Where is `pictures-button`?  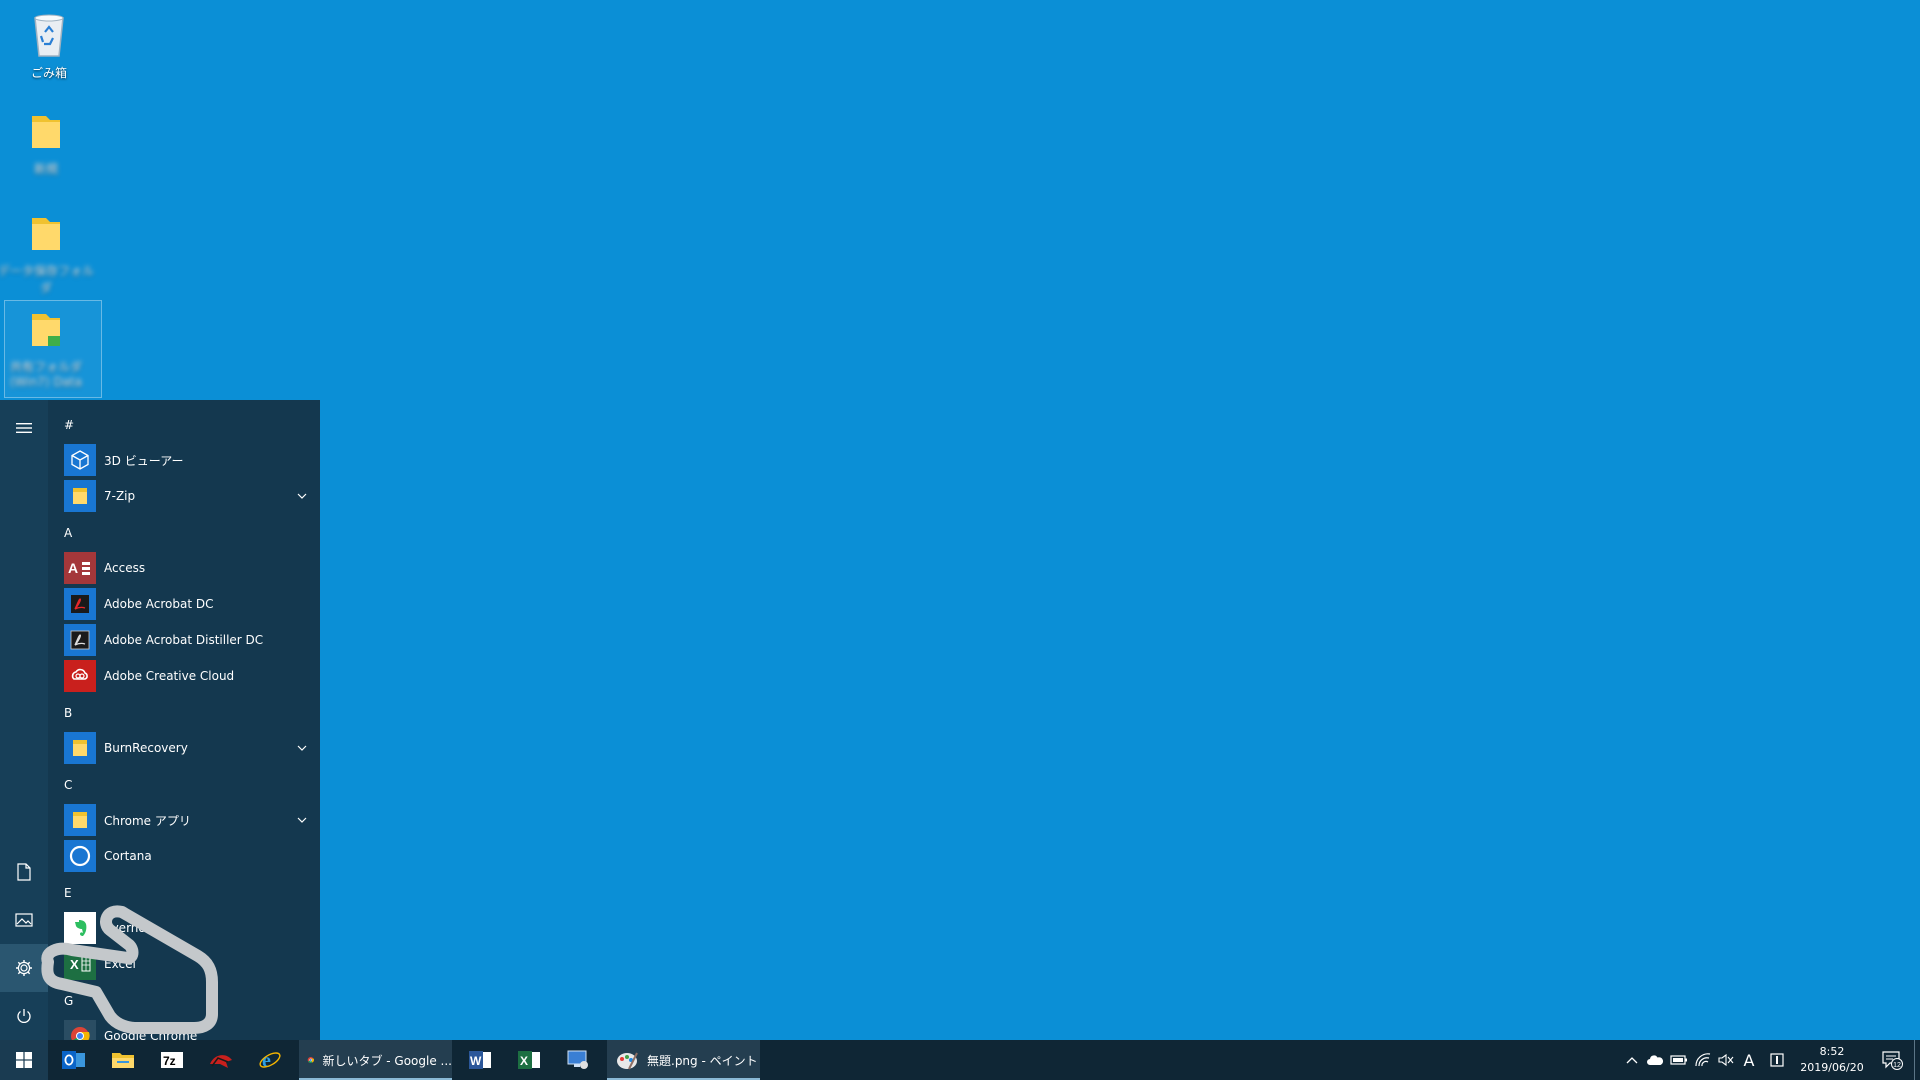
pictures-button is located at coordinates (24, 920).